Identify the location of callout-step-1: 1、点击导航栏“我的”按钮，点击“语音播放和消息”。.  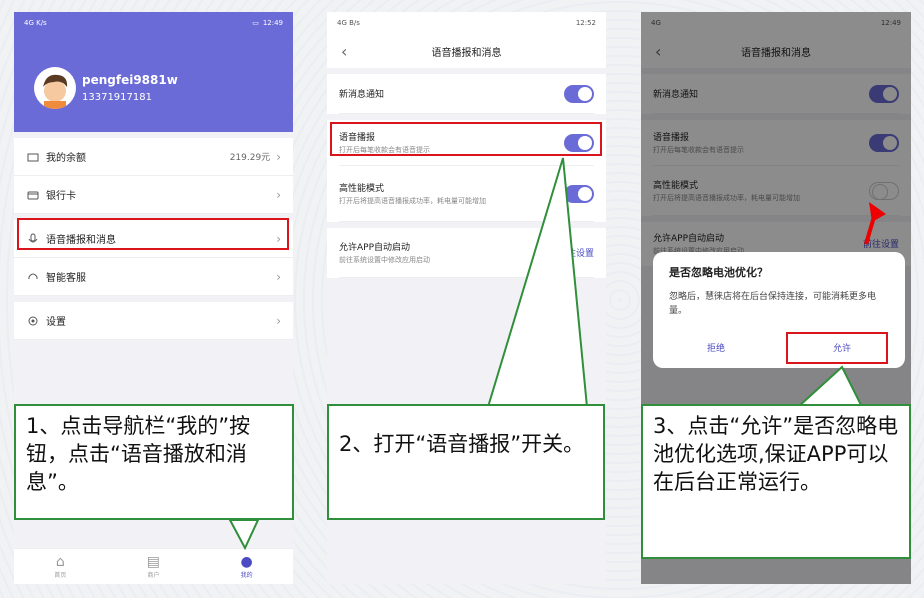
(154, 462).